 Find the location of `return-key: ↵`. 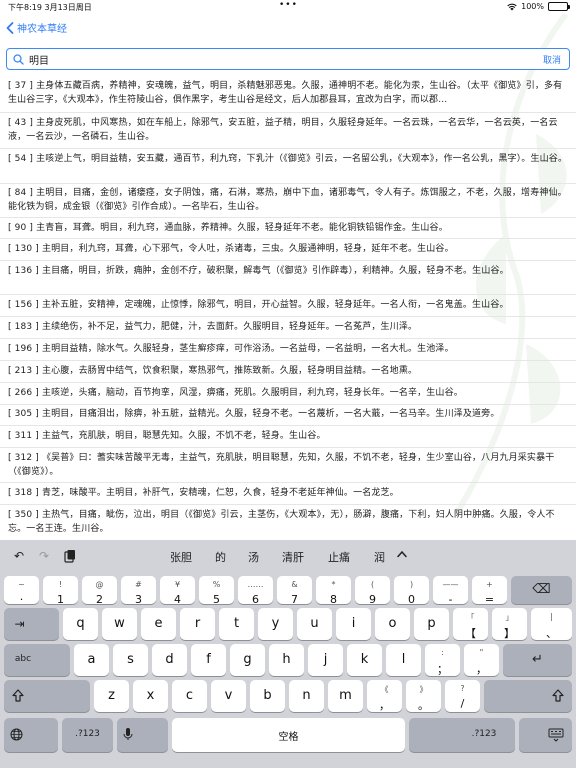

return-key: ↵ is located at coordinates (537, 660).